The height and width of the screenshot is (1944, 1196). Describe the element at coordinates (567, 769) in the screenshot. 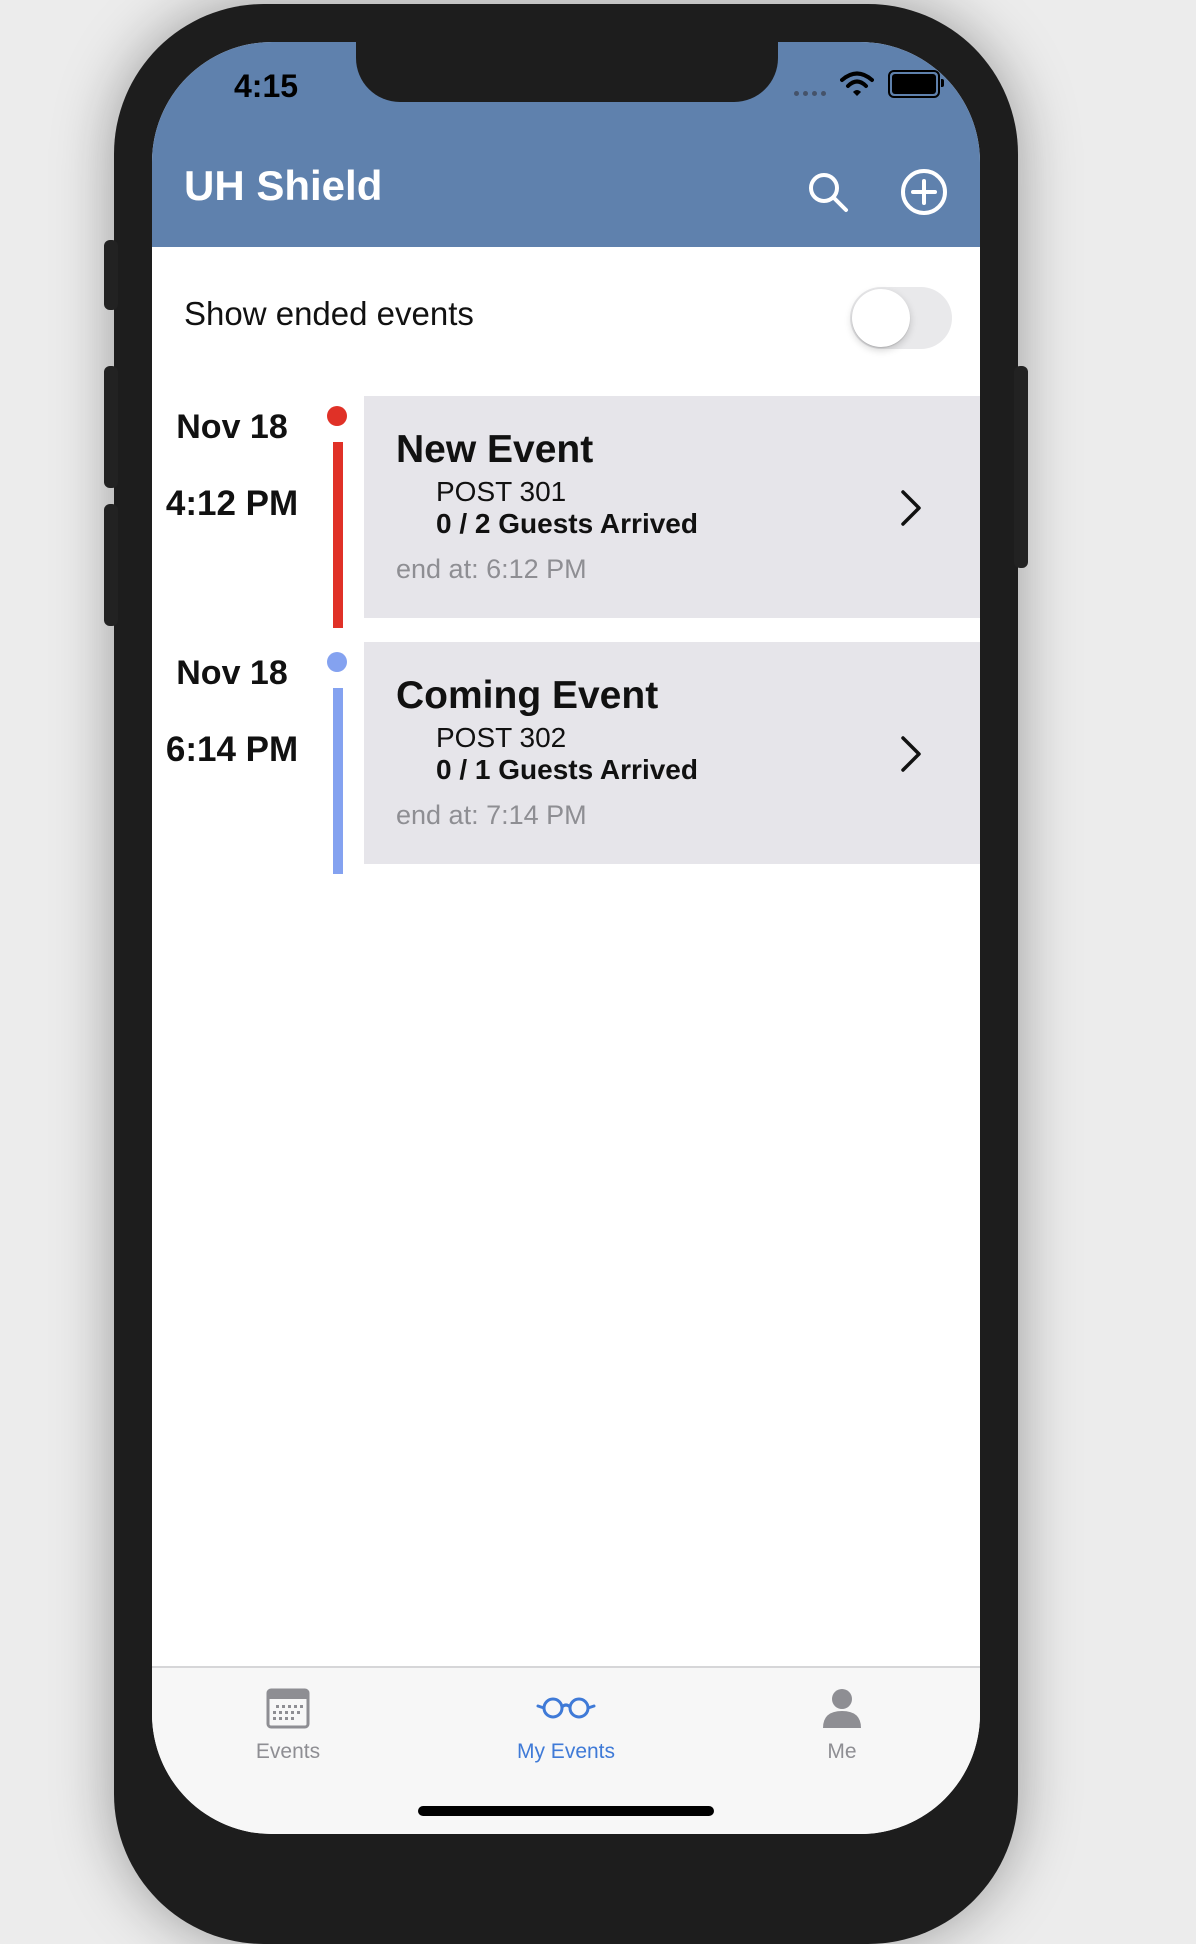

I see `event-guests-arrived: 0 / 1 Guests Arrived` at that location.